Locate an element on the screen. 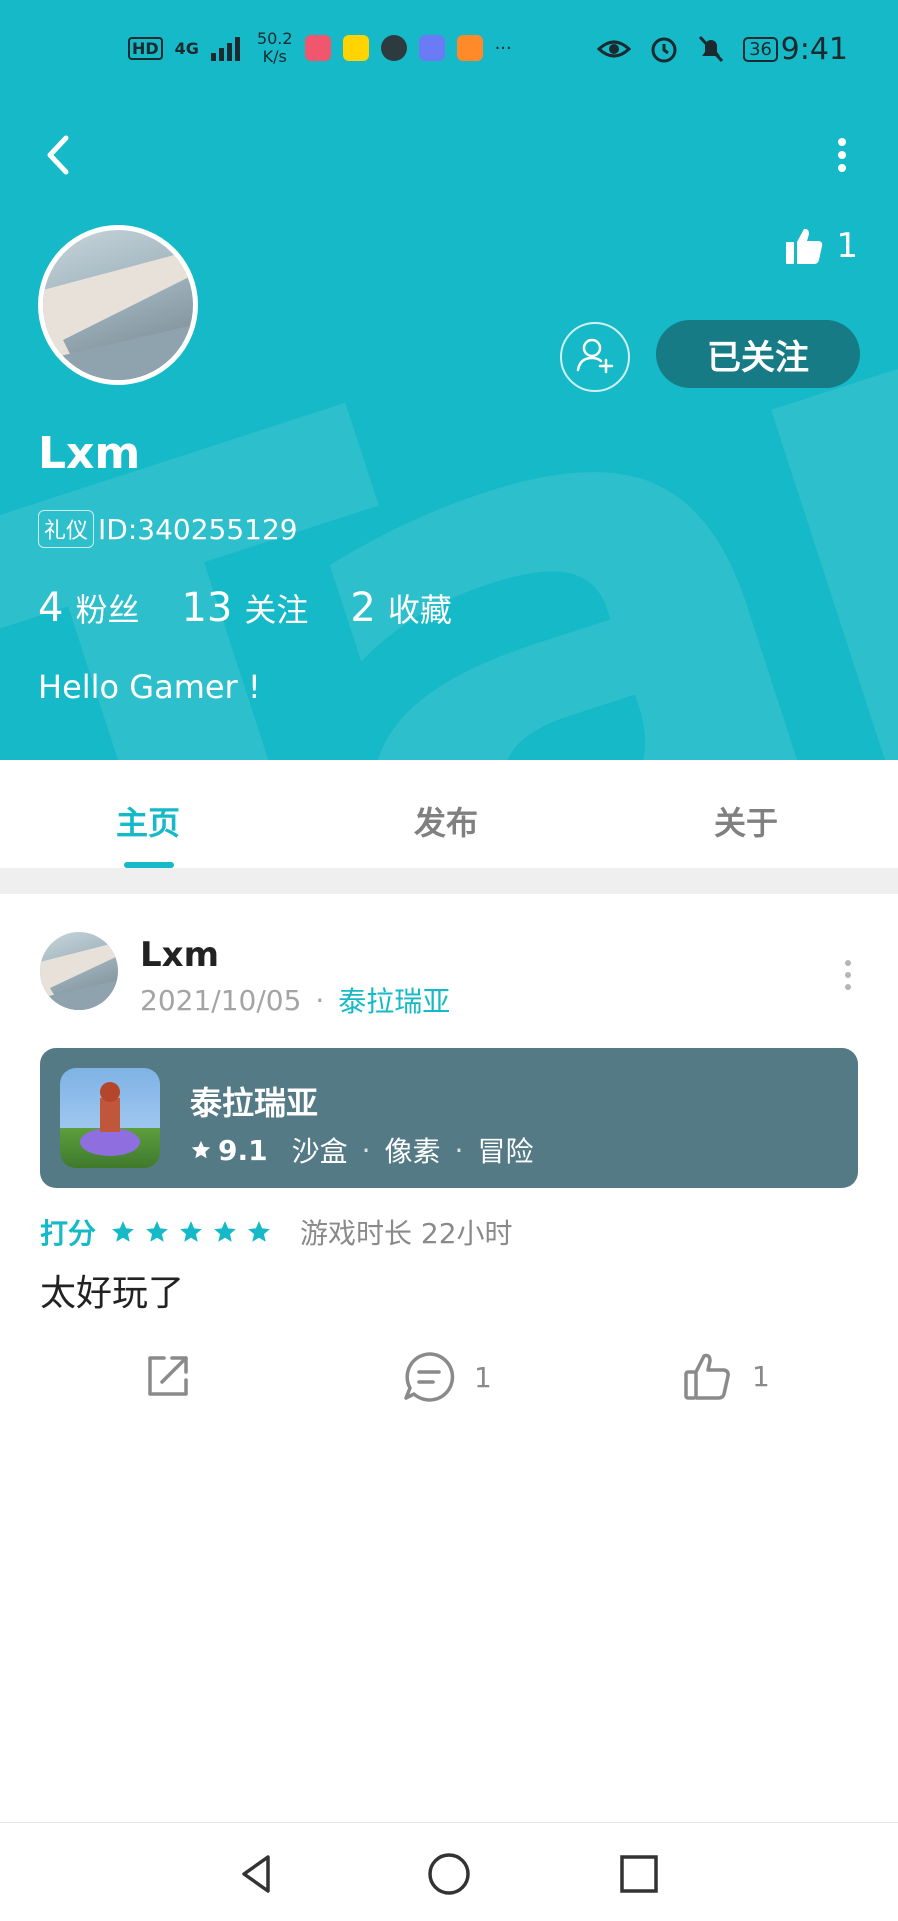  profile-tabs: 主页 发布 关于 is located at coordinates (449, 814).